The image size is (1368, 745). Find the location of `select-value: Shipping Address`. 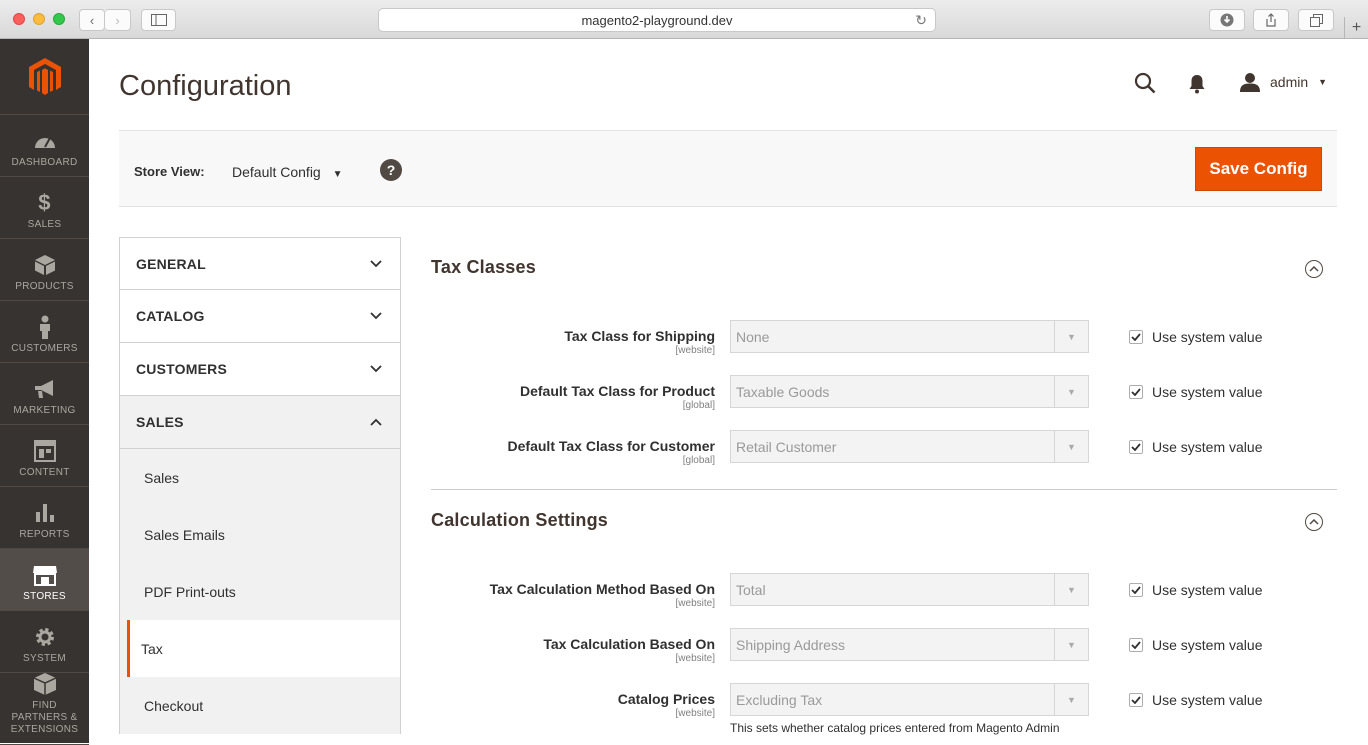

select-value: Shipping Address is located at coordinates (790, 644).